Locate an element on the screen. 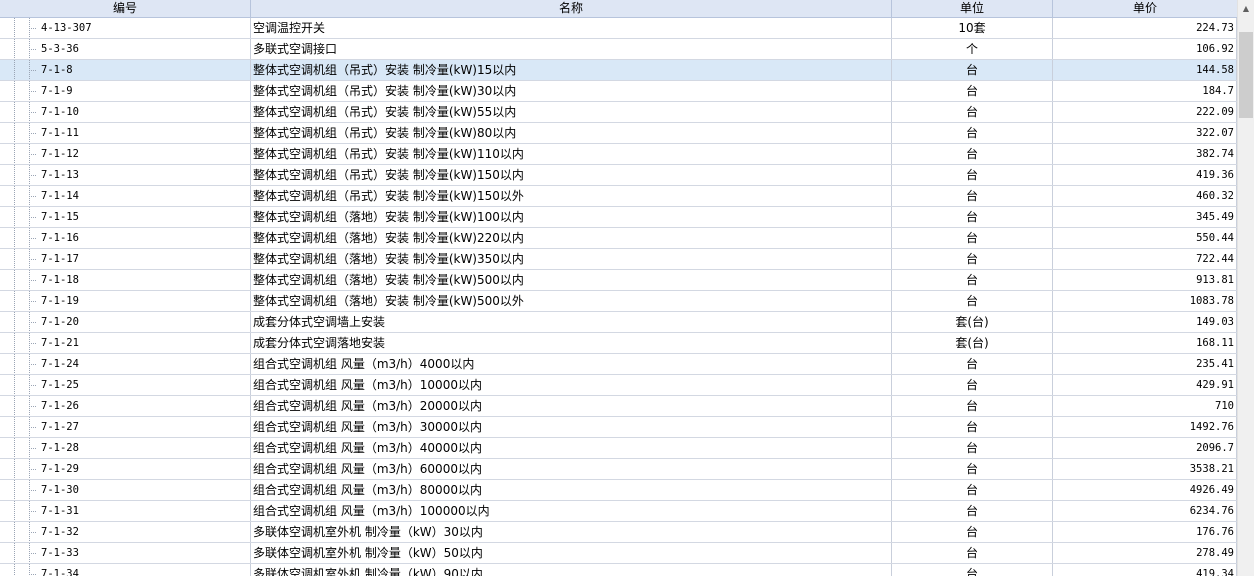  cell-price: 144.58 is located at coordinates (1145, 70).